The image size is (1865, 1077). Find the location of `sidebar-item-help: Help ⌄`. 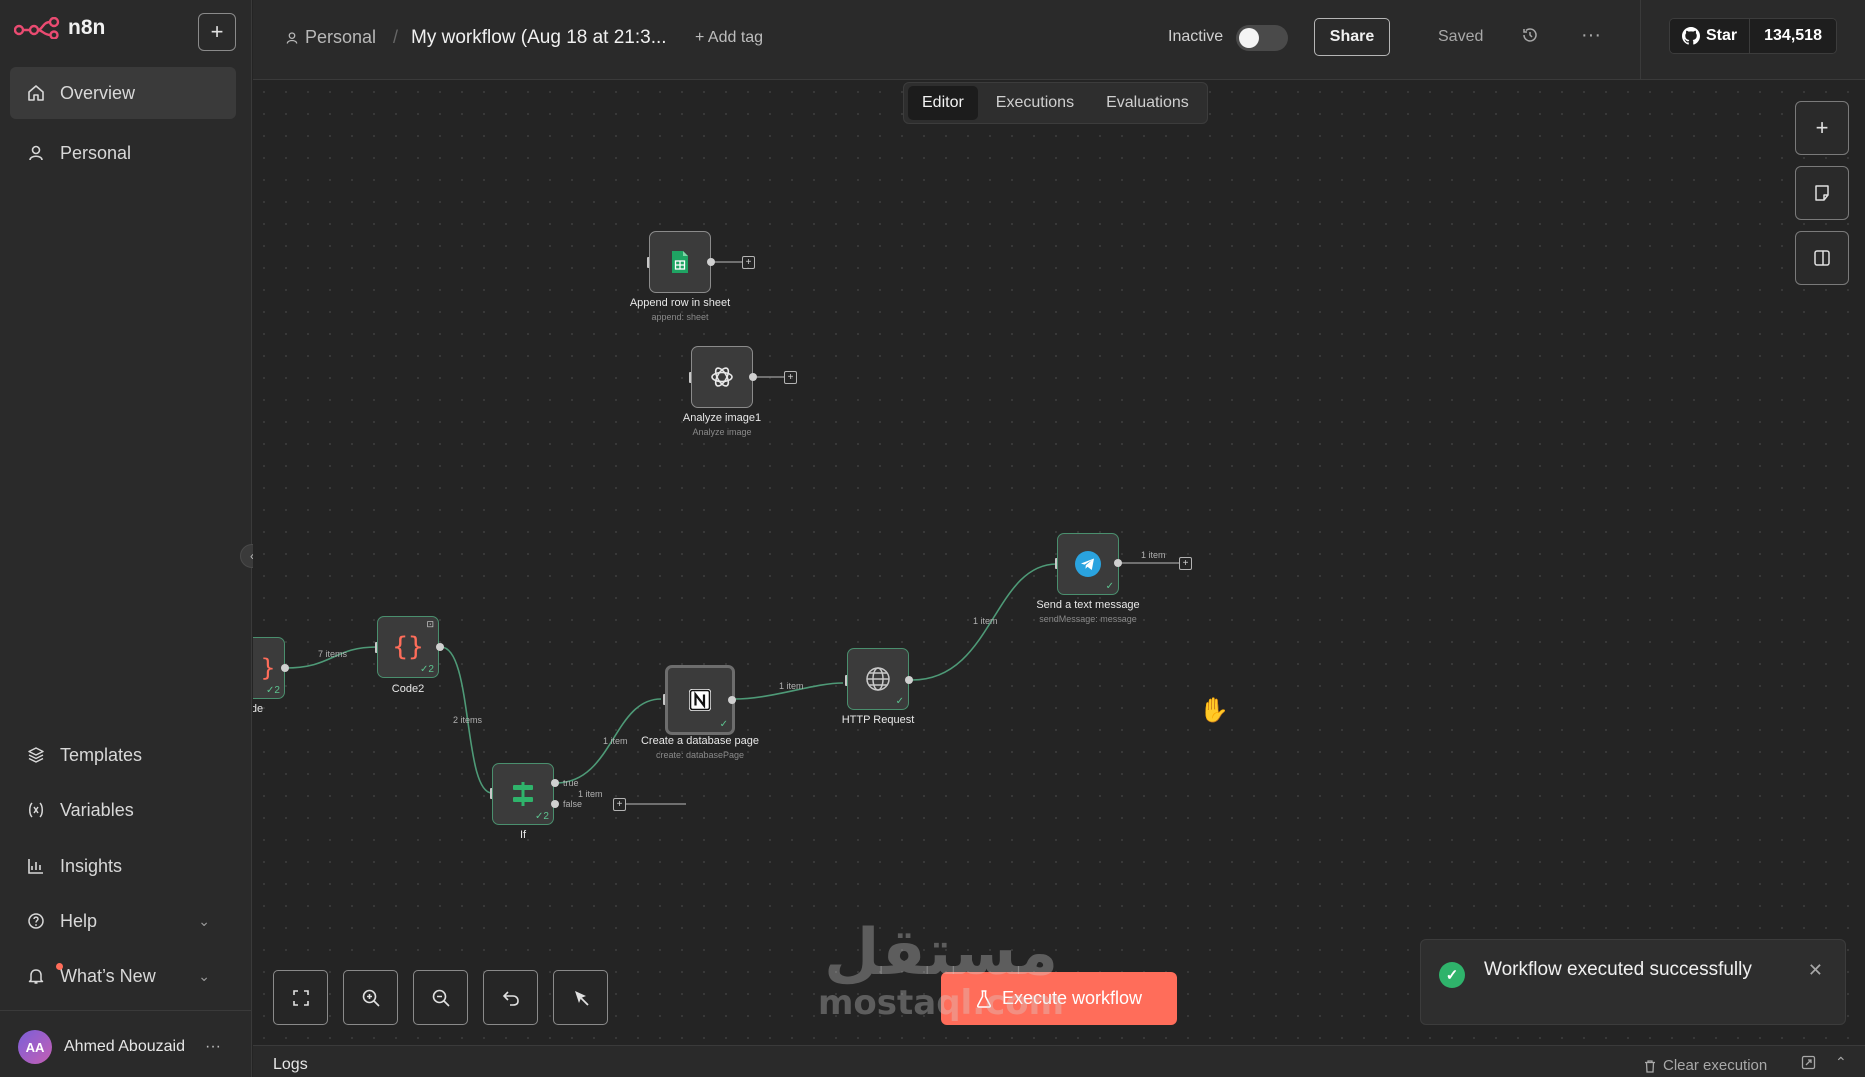

sidebar-item-help: Help ⌄ is located at coordinates (123, 921).